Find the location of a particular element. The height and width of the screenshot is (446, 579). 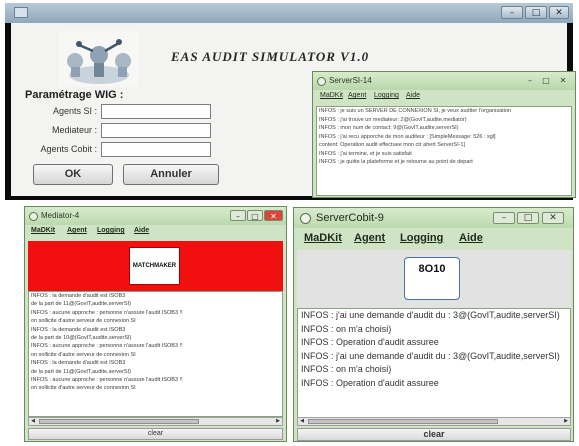

agents-cobit-input is located at coordinates (156, 149).